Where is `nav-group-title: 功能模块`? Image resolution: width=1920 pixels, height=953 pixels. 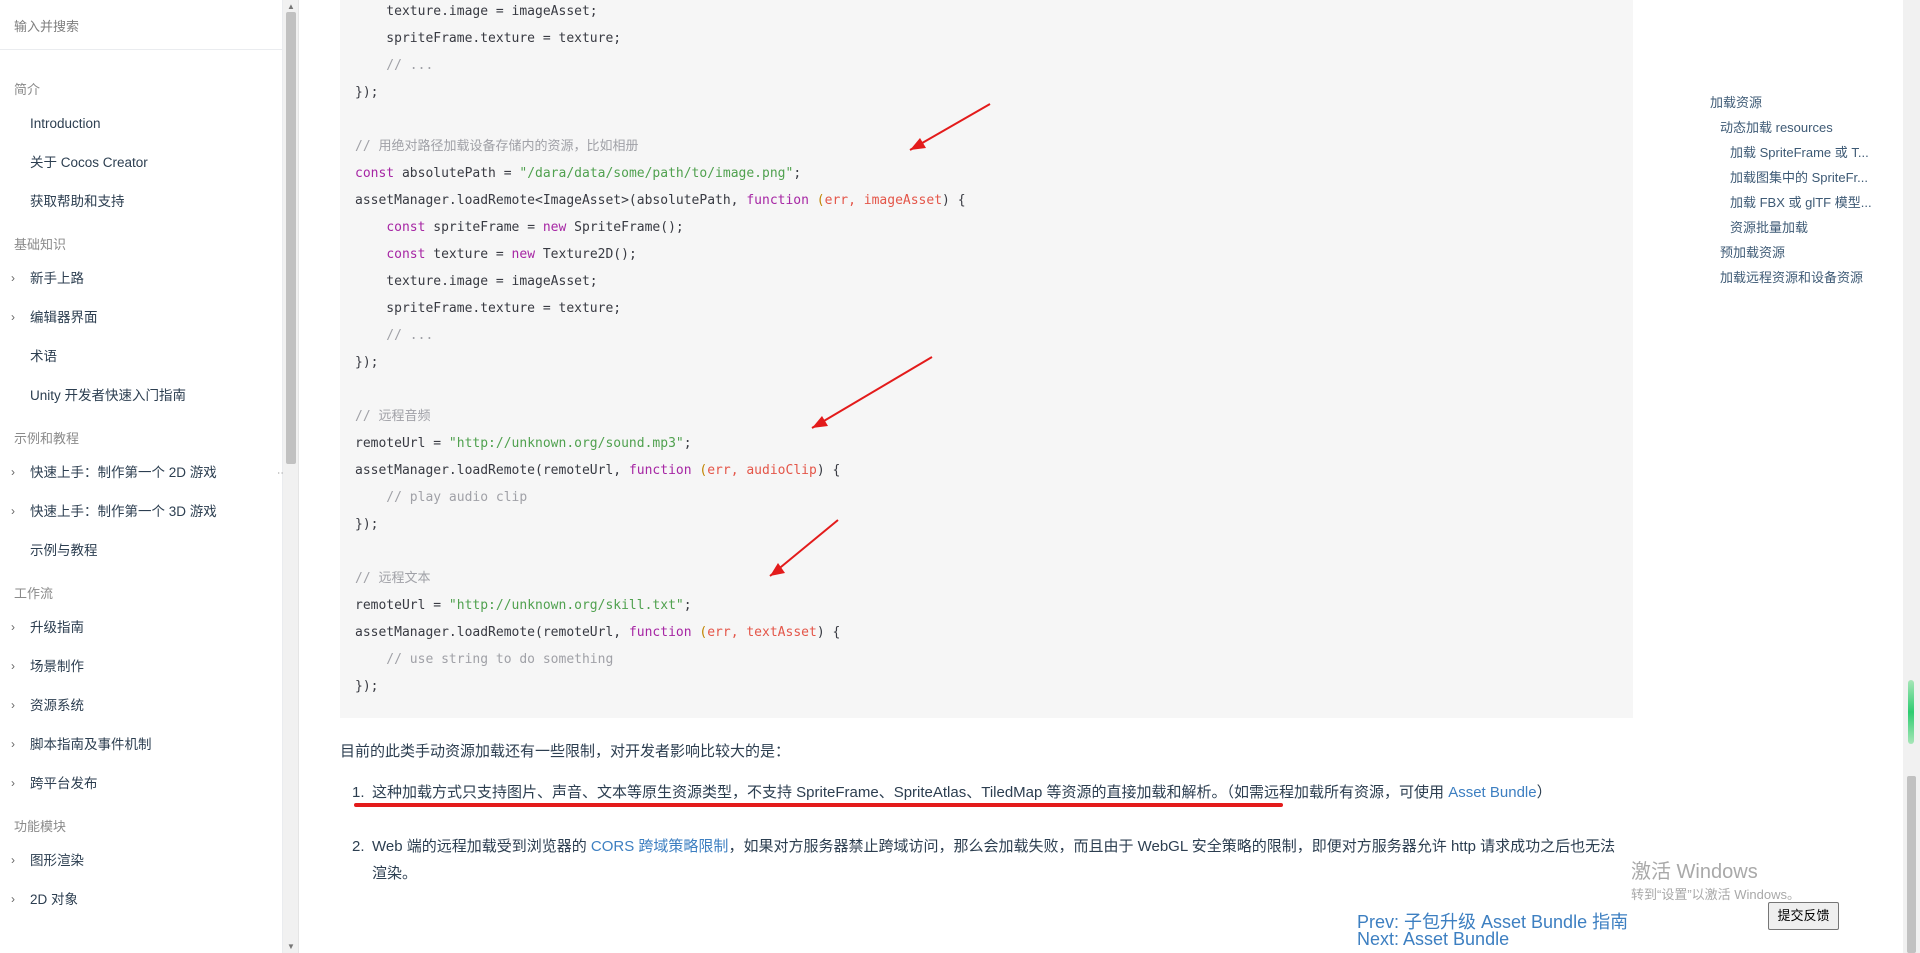
nav-group-title: 功能模块 is located at coordinates (40, 826).